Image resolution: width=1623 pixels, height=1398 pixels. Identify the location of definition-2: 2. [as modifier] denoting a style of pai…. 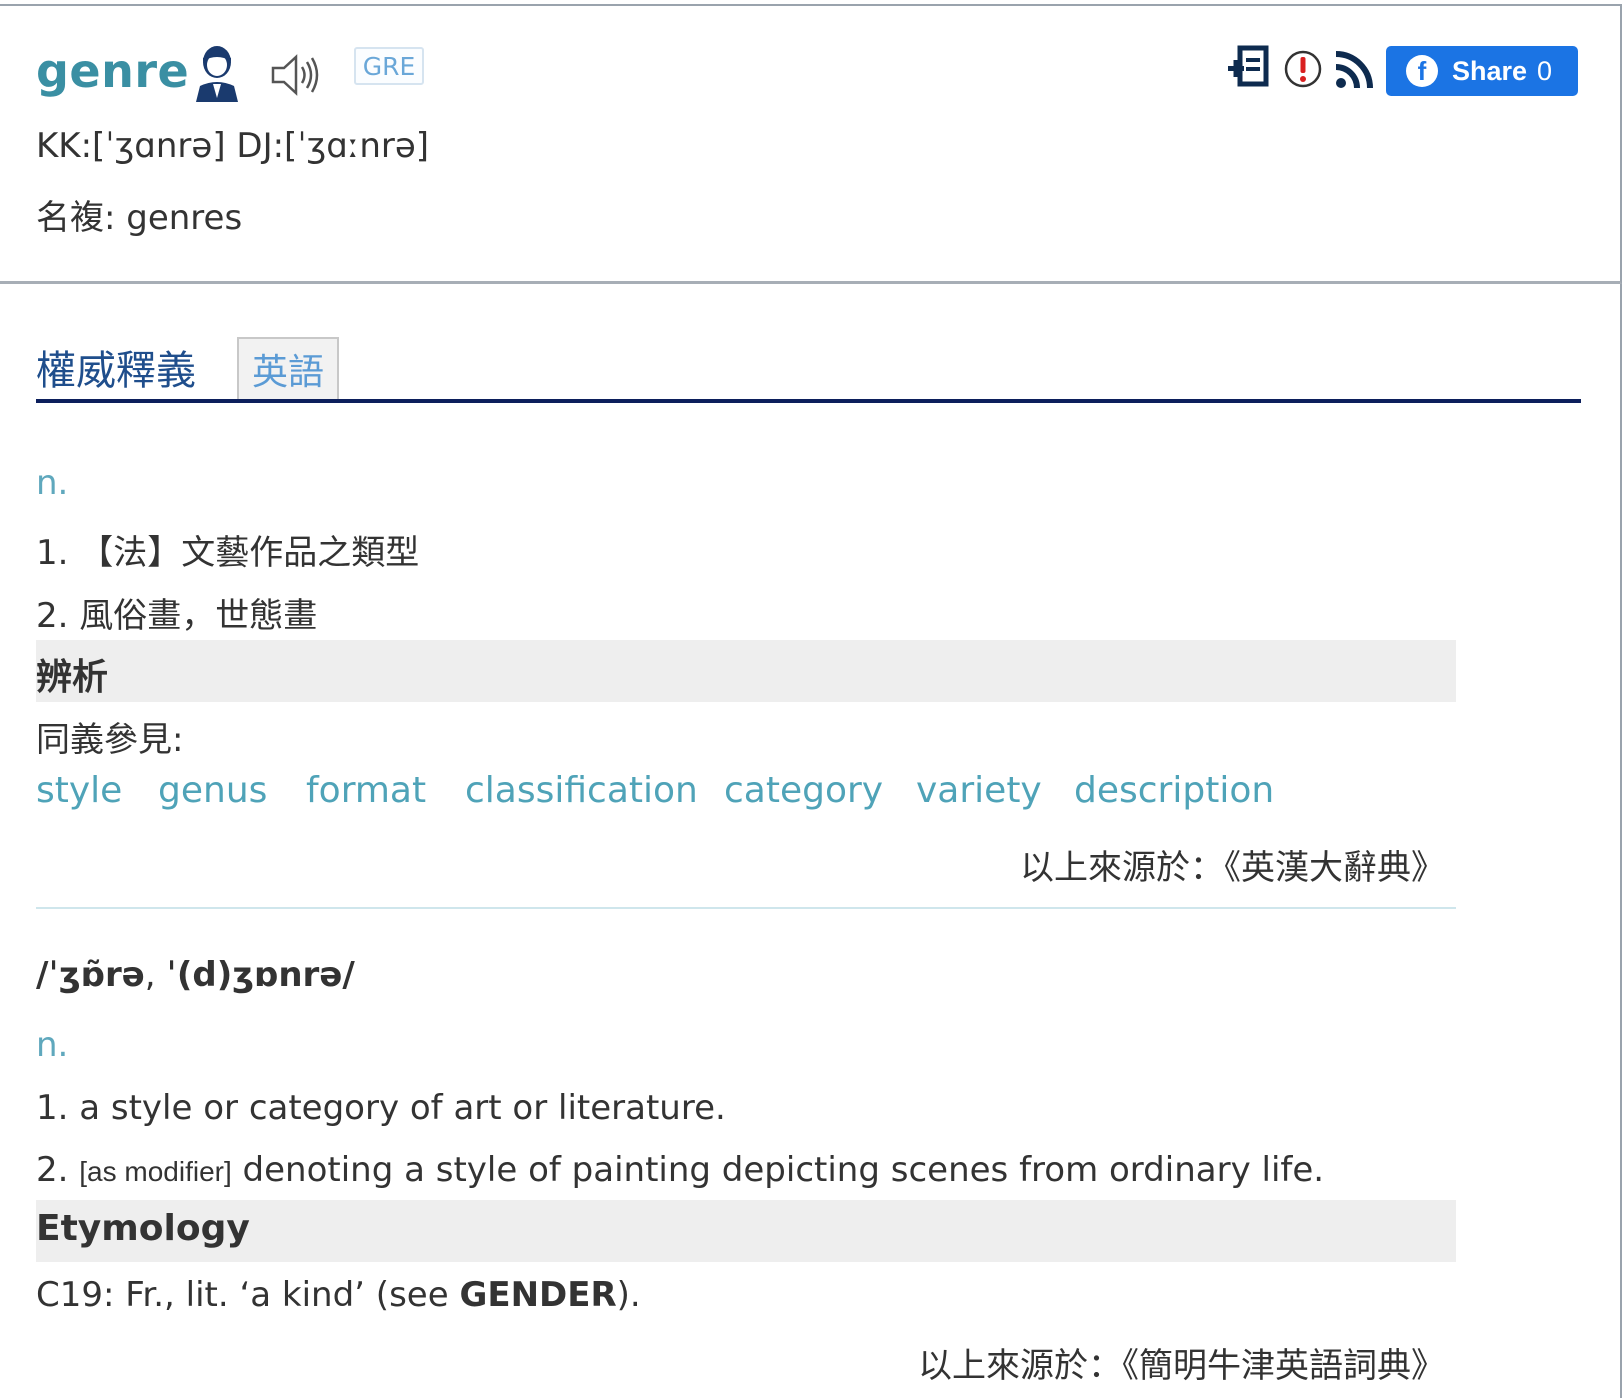
(680, 1170).